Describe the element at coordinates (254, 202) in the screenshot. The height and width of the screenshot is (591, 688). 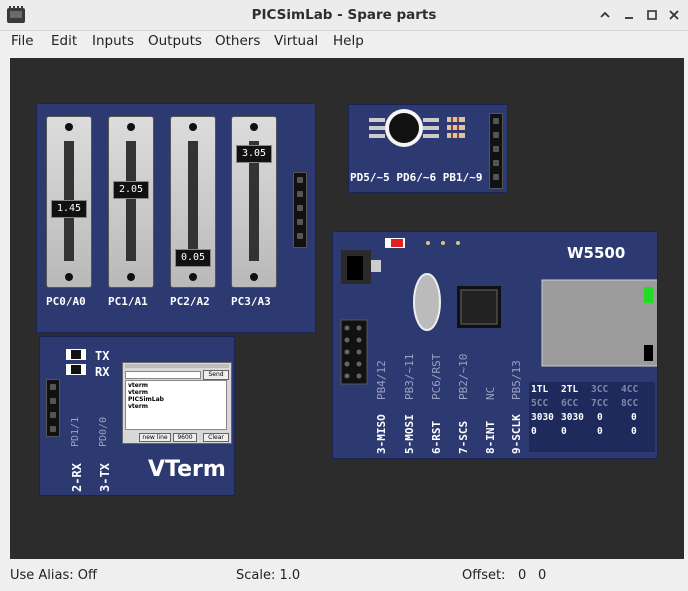
I see `potentiometer-3: 3.05` at that location.